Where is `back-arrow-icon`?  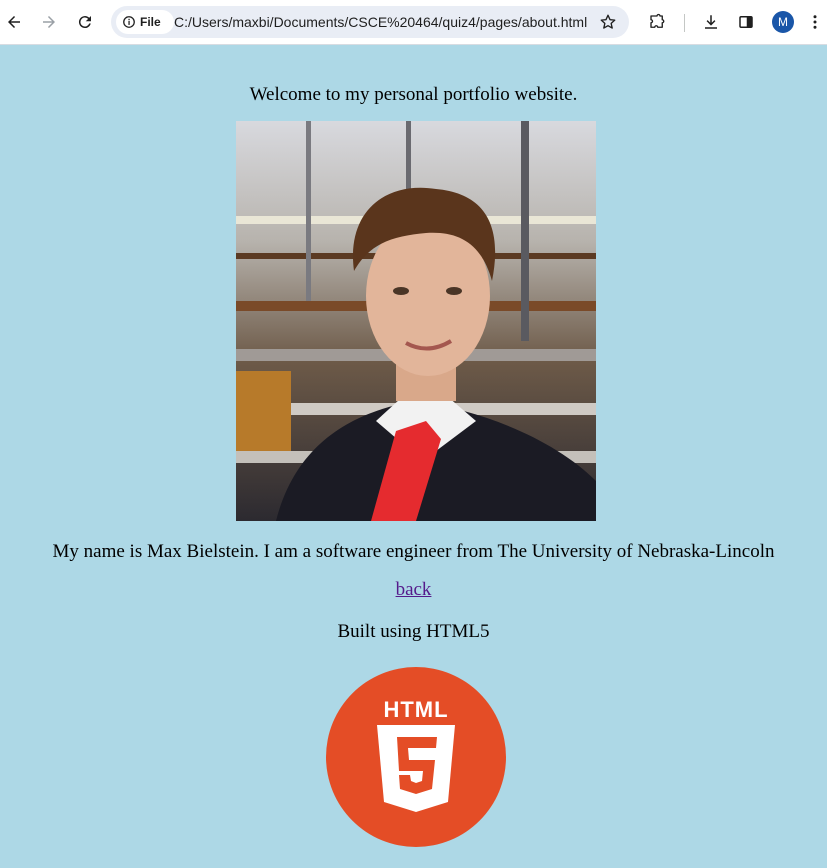 back-arrow-icon is located at coordinates (14, 22).